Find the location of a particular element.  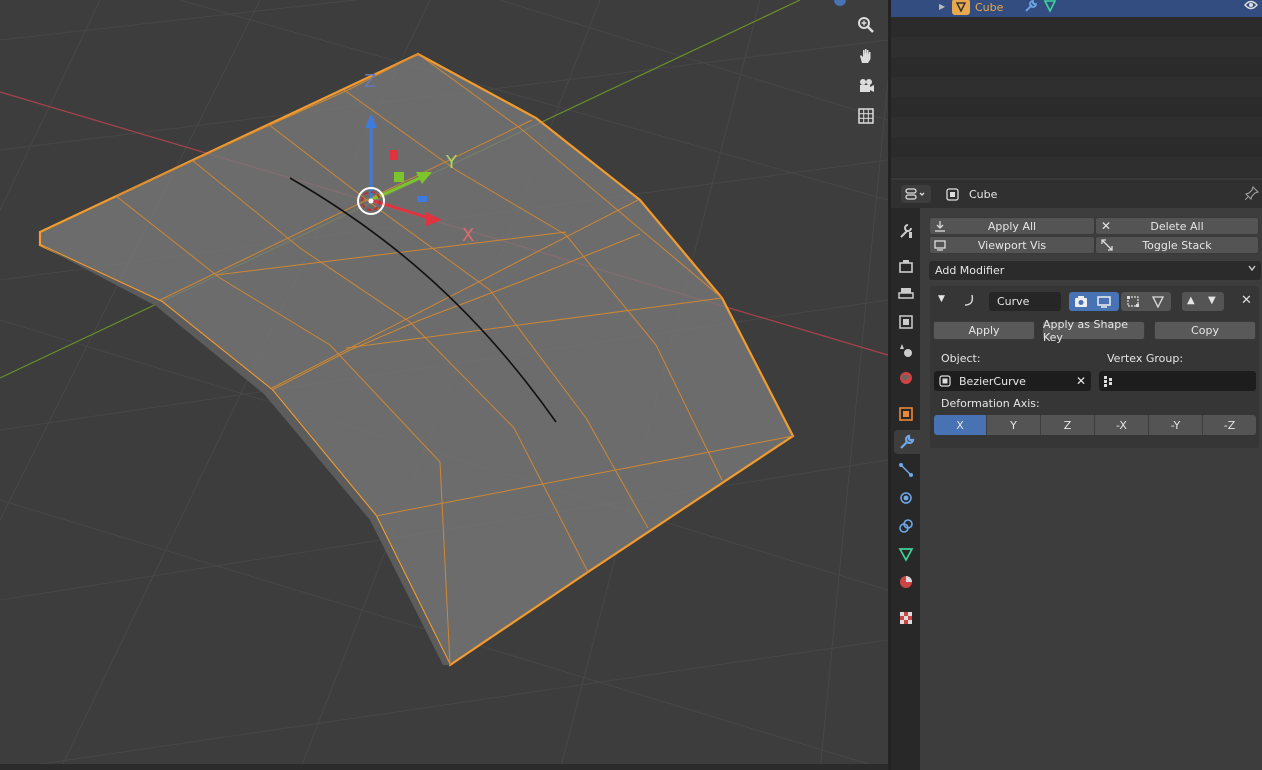

apply-all-button: Apply All is located at coordinates (1012, 226).